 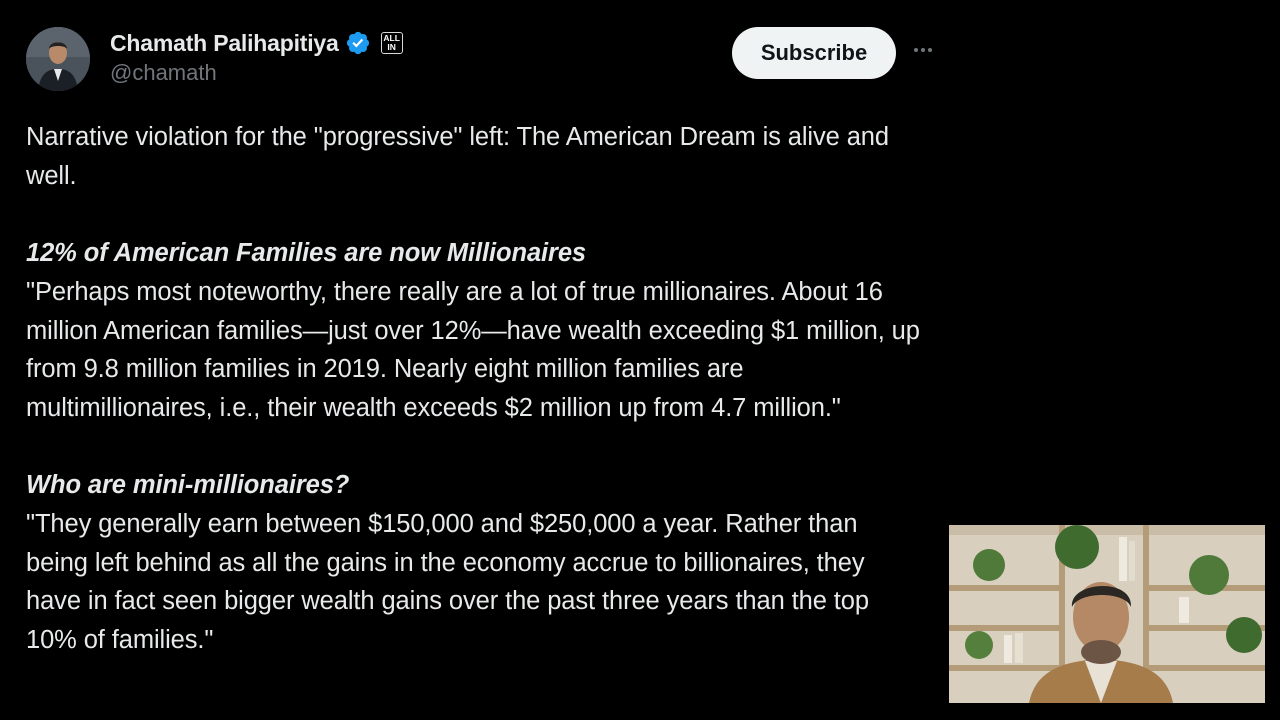 What do you see at coordinates (188, 485) in the screenshot?
I see `section-heading-mini-millionaires: Who are mini-millionaires?` at bounding box center [188, 485].